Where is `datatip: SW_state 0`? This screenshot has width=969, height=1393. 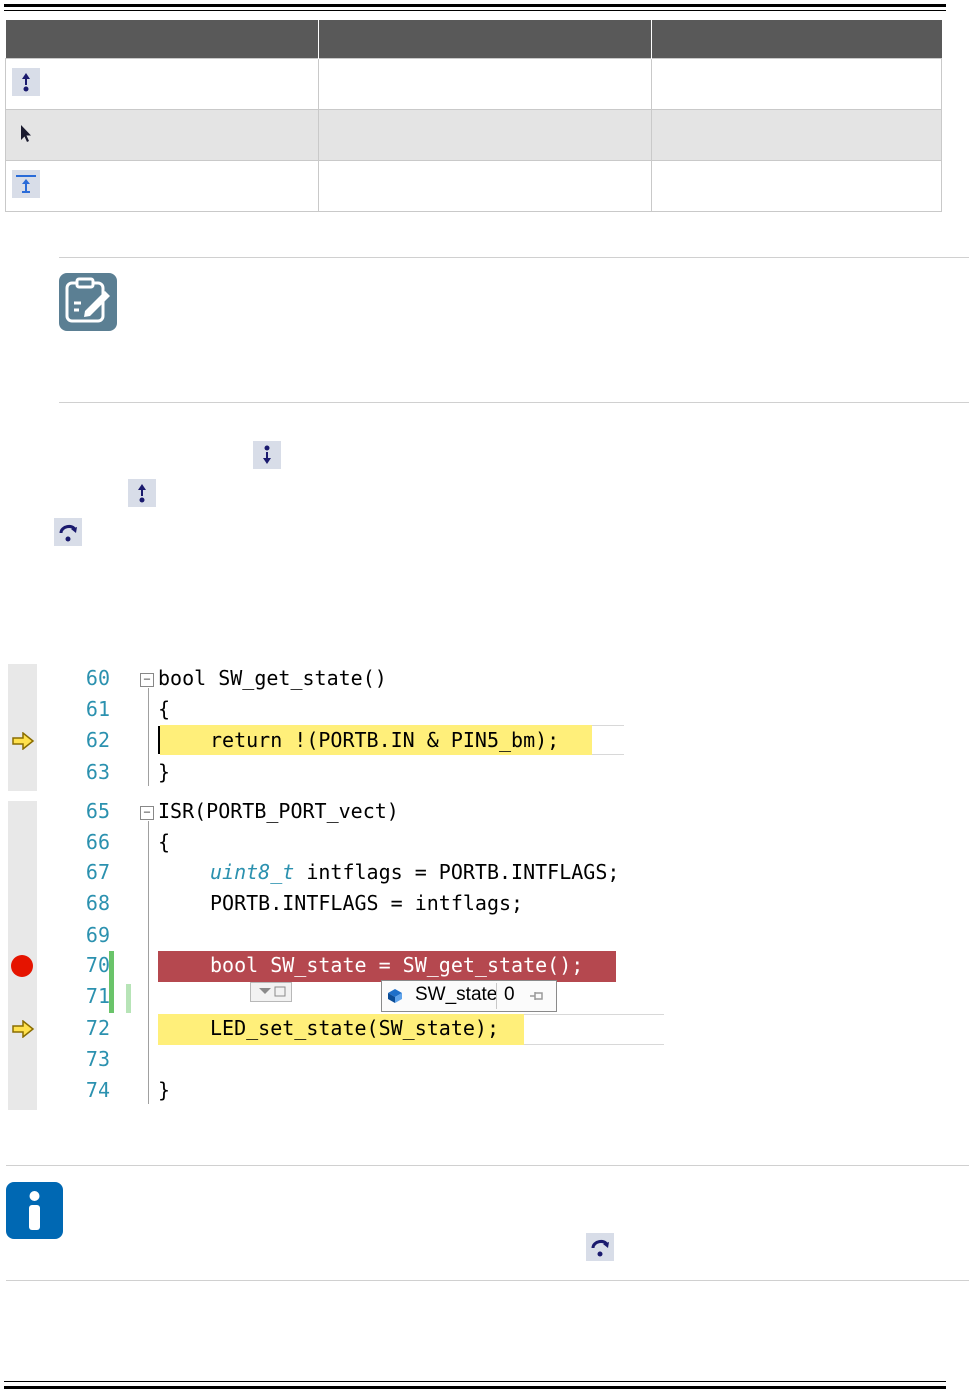
datatip: SW_state 0 is located at coordinates (469, 996).